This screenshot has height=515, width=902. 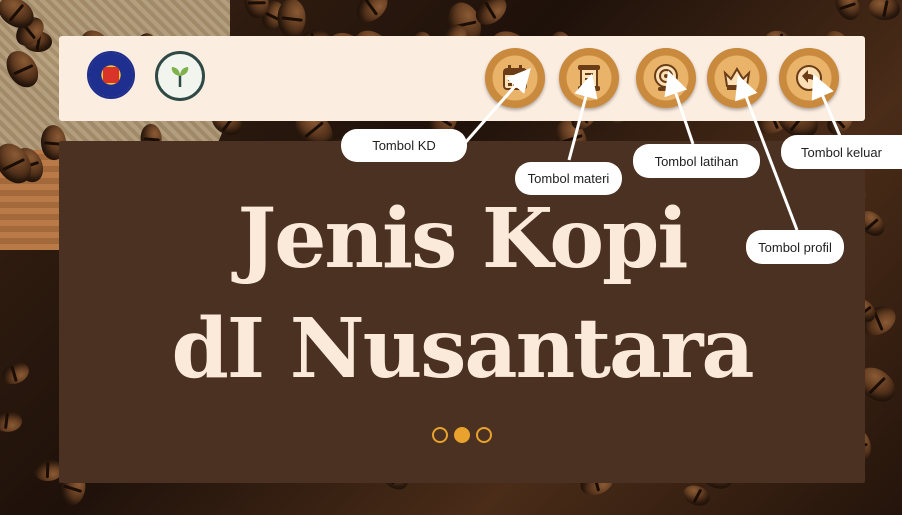 I want to click on keluar-button, so click(x=809, y=78).